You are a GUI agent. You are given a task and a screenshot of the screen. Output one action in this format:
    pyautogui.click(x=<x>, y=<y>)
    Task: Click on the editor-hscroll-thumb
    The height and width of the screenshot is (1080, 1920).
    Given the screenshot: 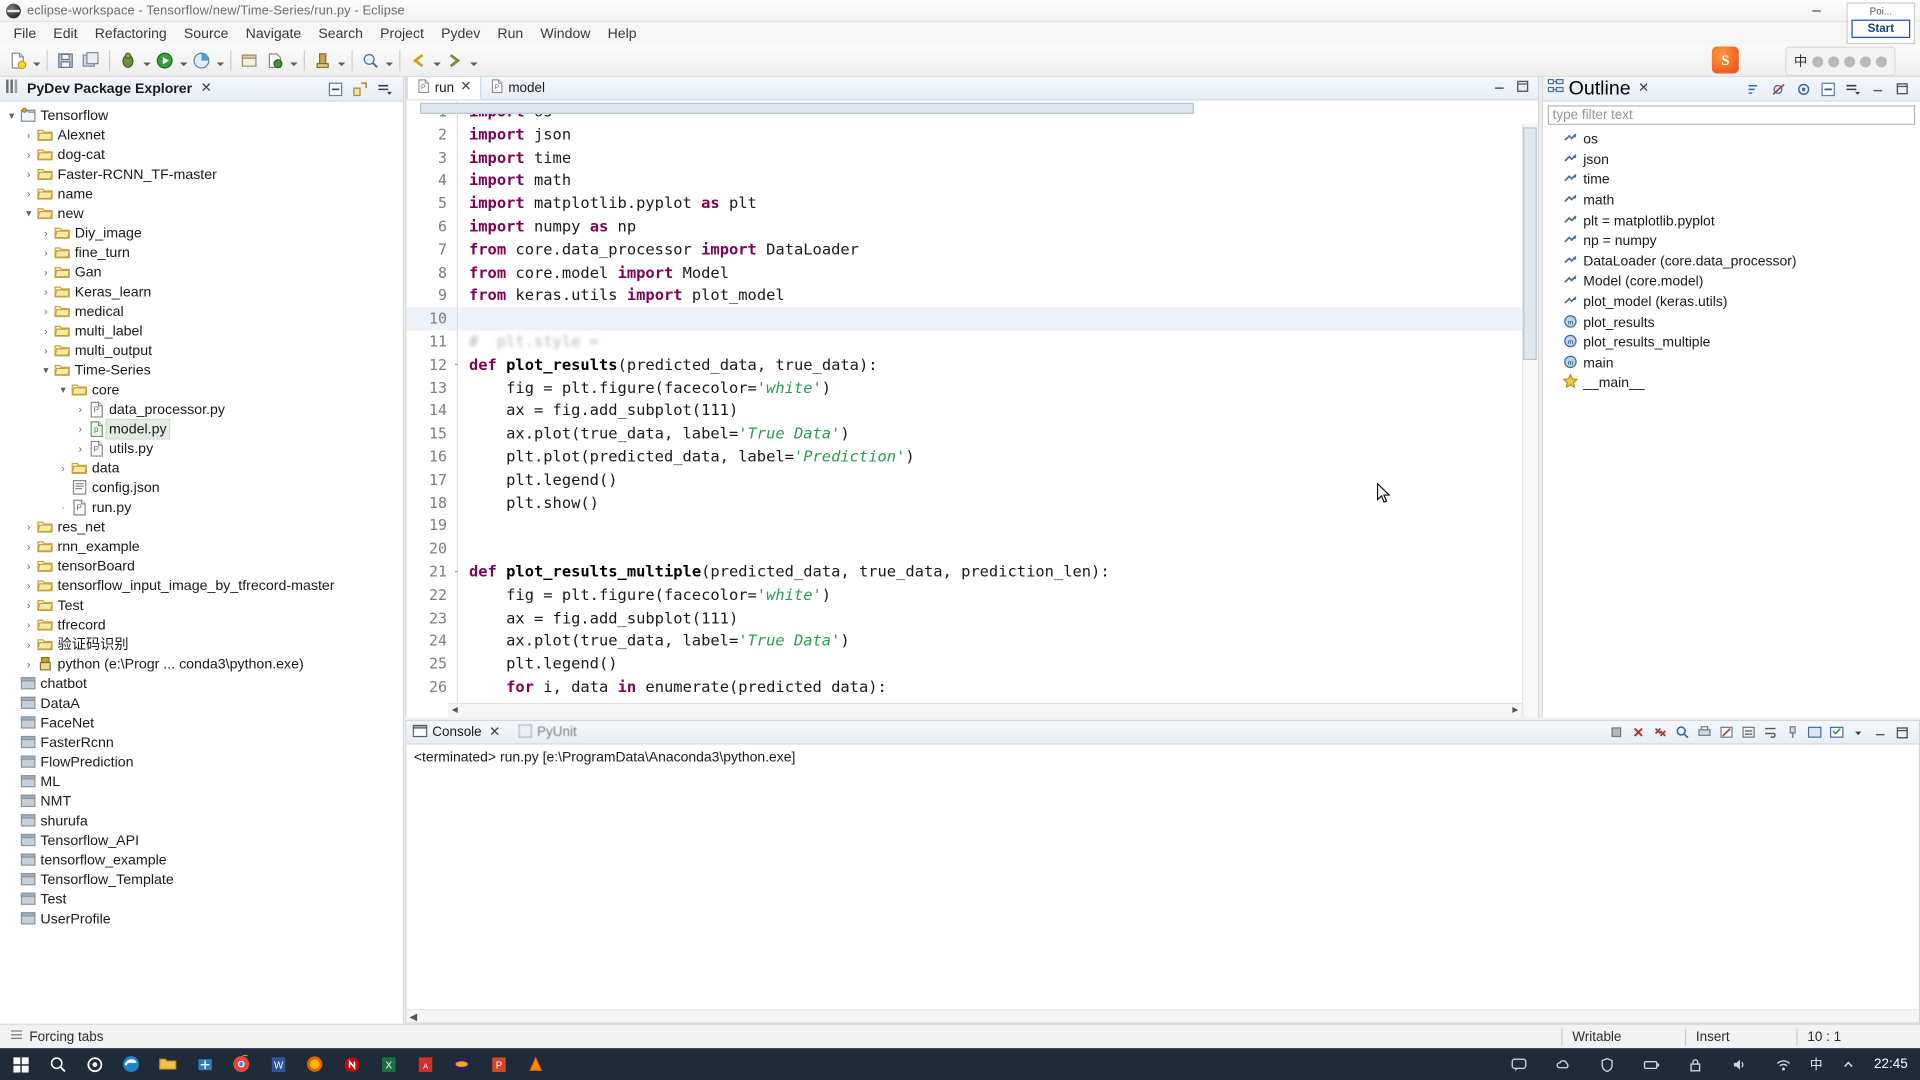 What is the action you would take?
    pyautogui.click(x=807, y=108)
    